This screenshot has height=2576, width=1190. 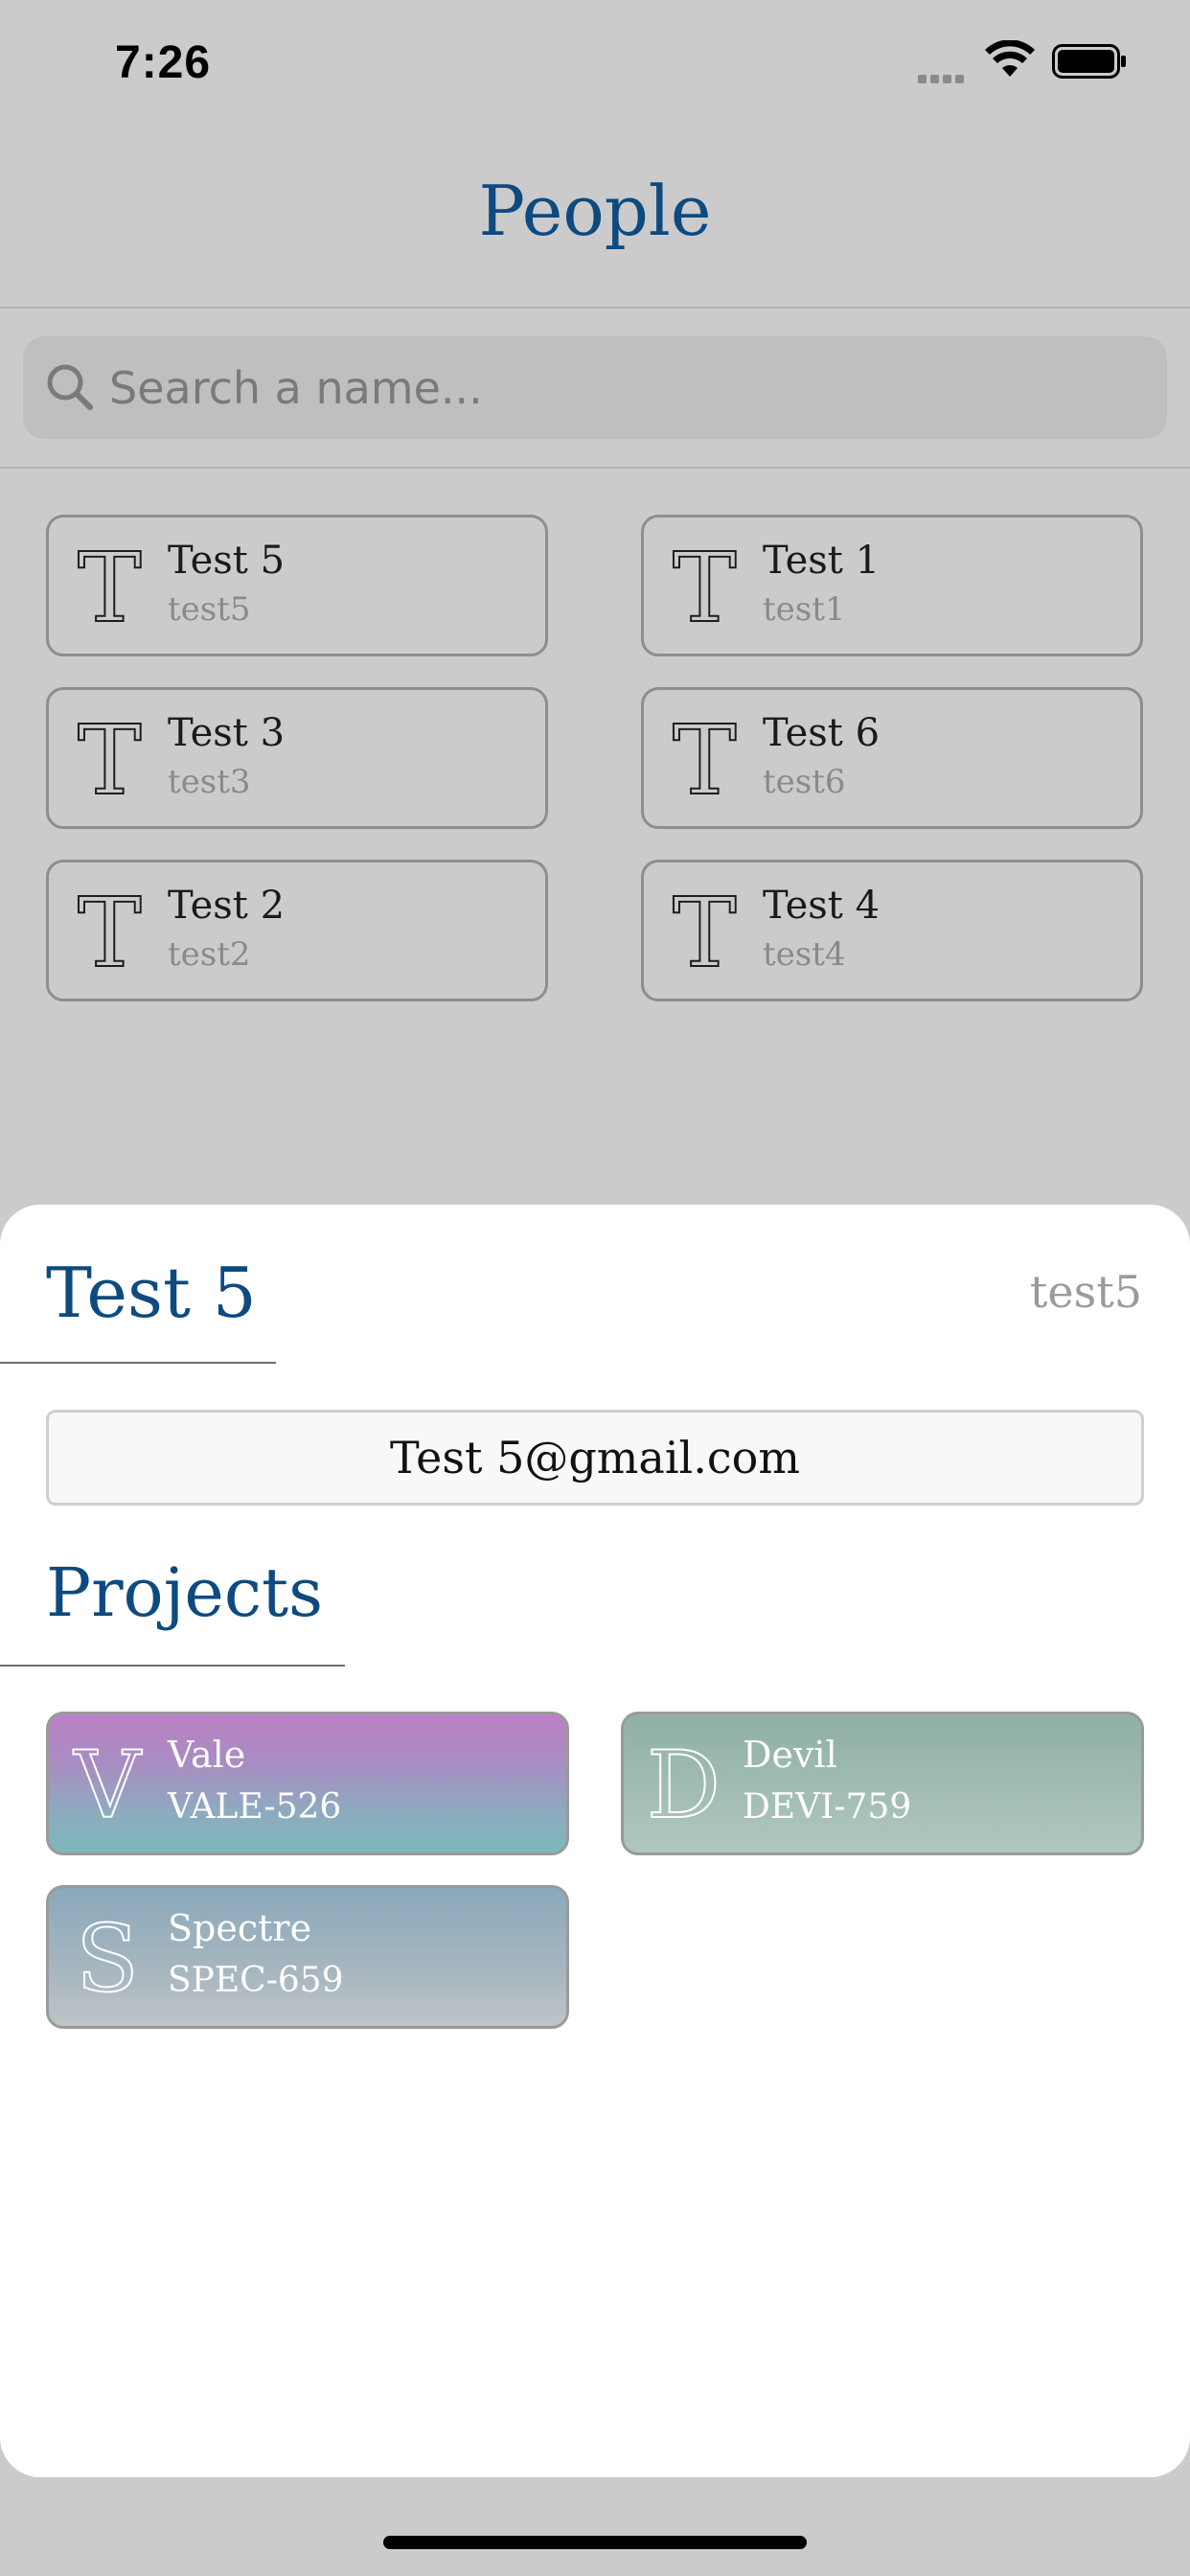 What do you see at coordinates (297, 585) in the screenshot?
I see `person-card-test5: T Test 5 test5` at bounding box center [297, 585].